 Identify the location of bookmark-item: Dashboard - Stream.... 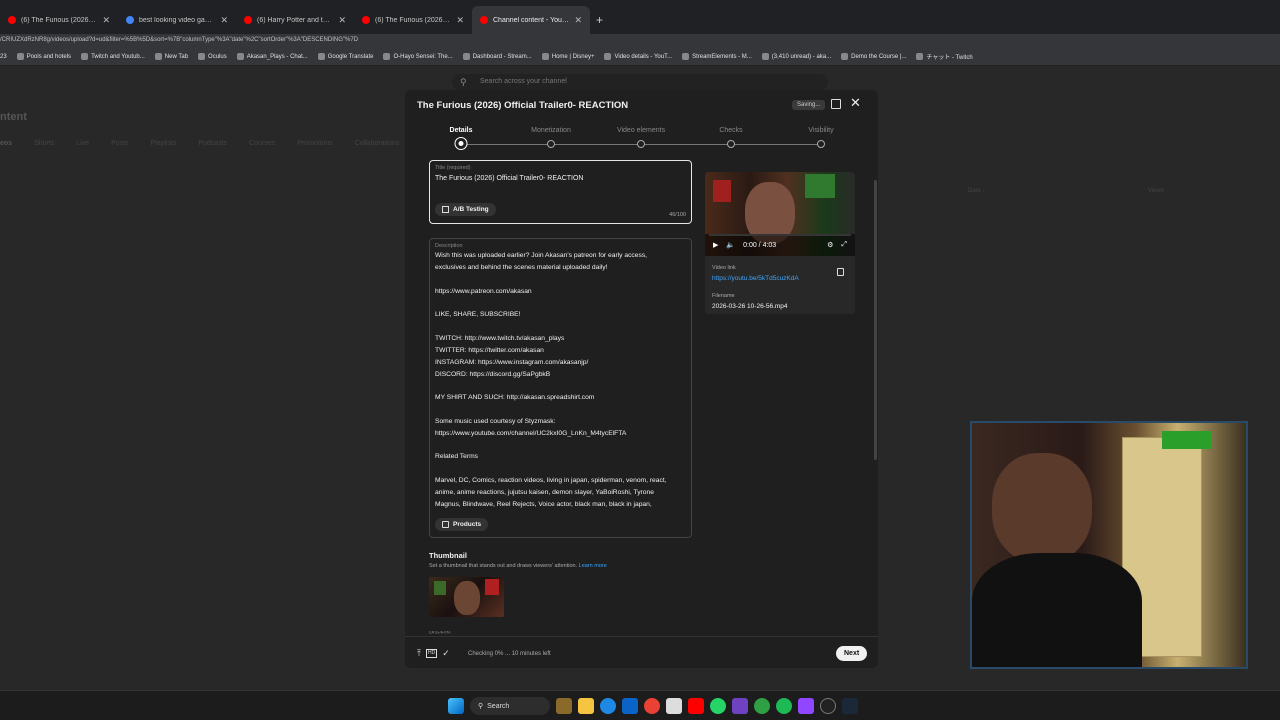
(497, 56).